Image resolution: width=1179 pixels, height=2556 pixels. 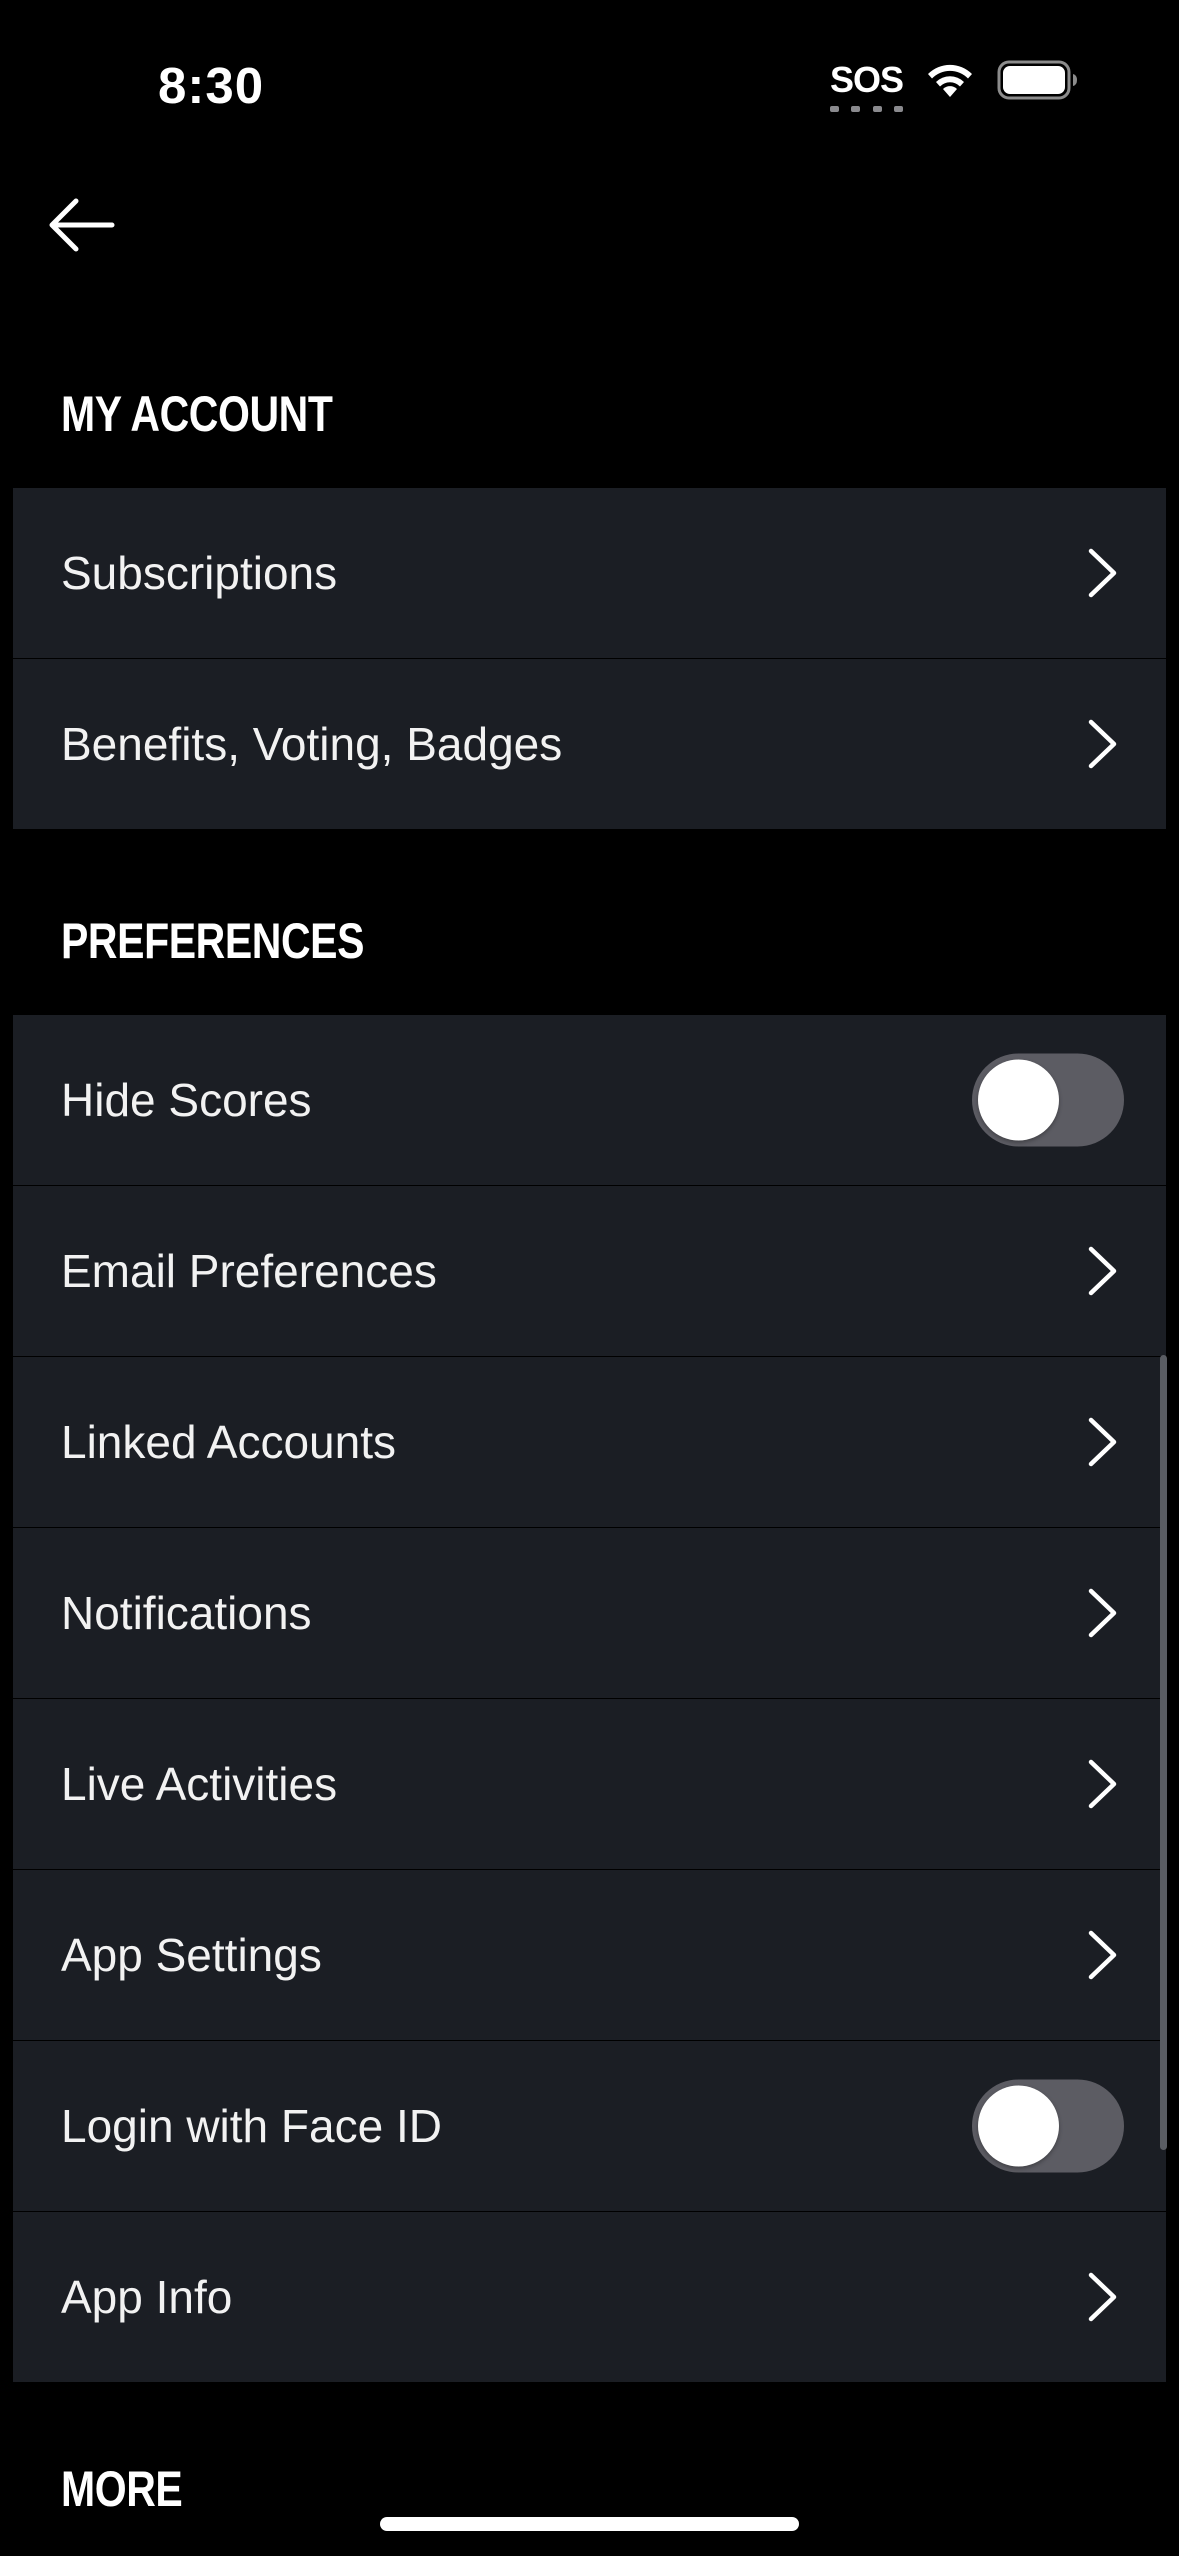 What do you see at coordinates (589, 573) in the screenshot?
I see `row-subscriptions: Subscriptions` at bounding box center [589, 573].